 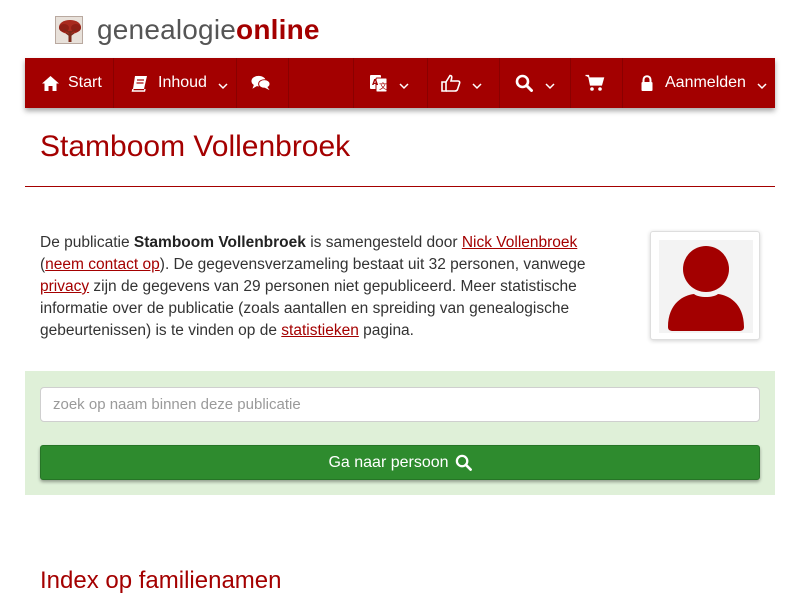 What do you see at coordinates (388, 462) in the screenshot?
I see `go-to-person-label: Ga naar persoon` at bounding box center [388, 462].